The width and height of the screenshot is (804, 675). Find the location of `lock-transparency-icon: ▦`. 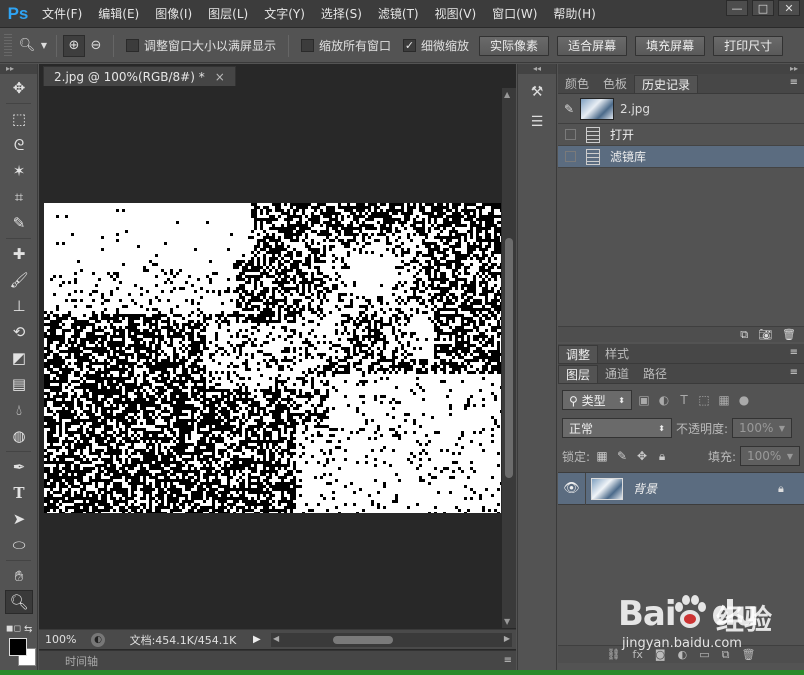

lock-transparency-icon: ▦ is located at coordinates (602, 456).